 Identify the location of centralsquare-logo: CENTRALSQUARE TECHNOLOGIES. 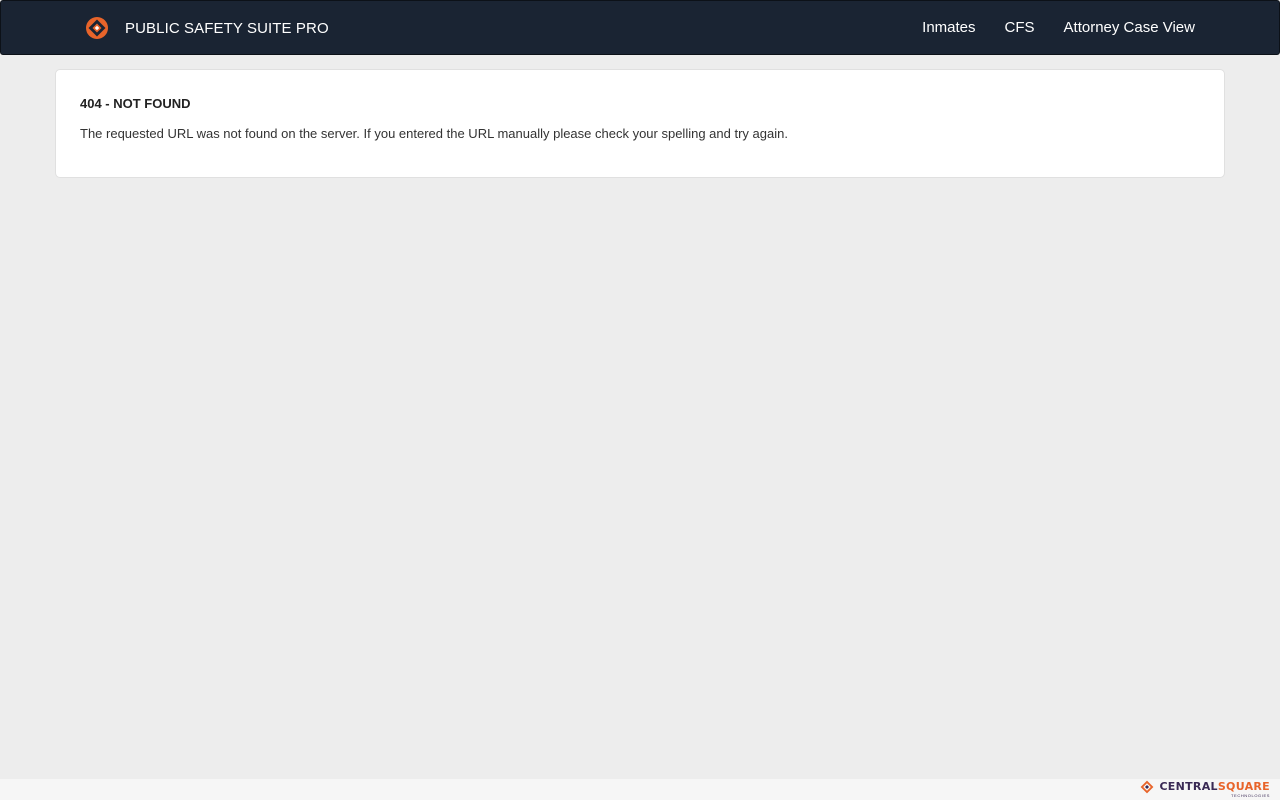
(1205, 789).